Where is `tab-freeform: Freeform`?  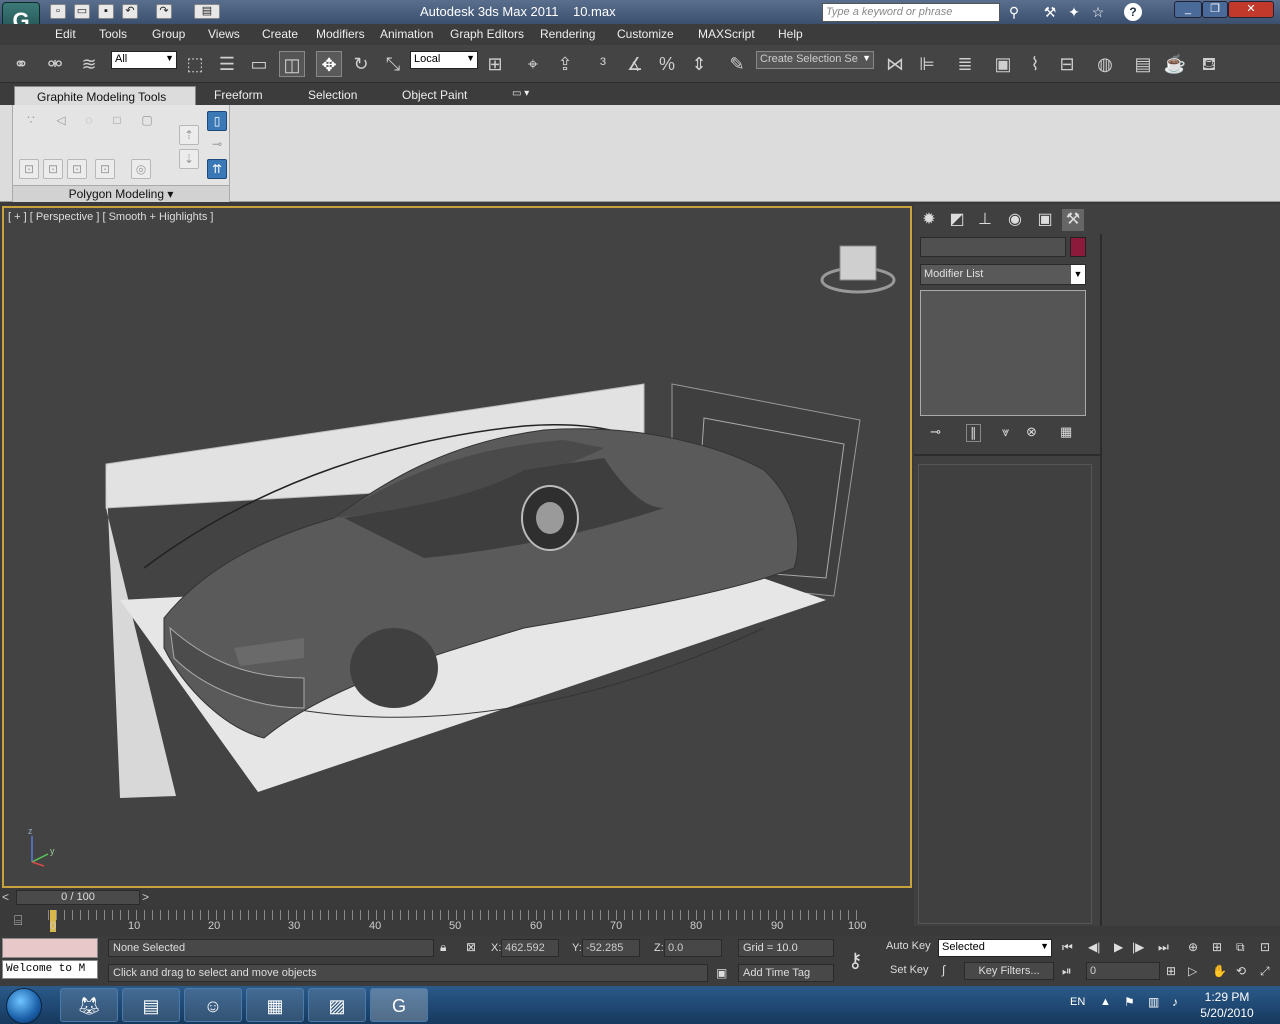
tab-freeform: Freeform is located at coordinates (238, 95).